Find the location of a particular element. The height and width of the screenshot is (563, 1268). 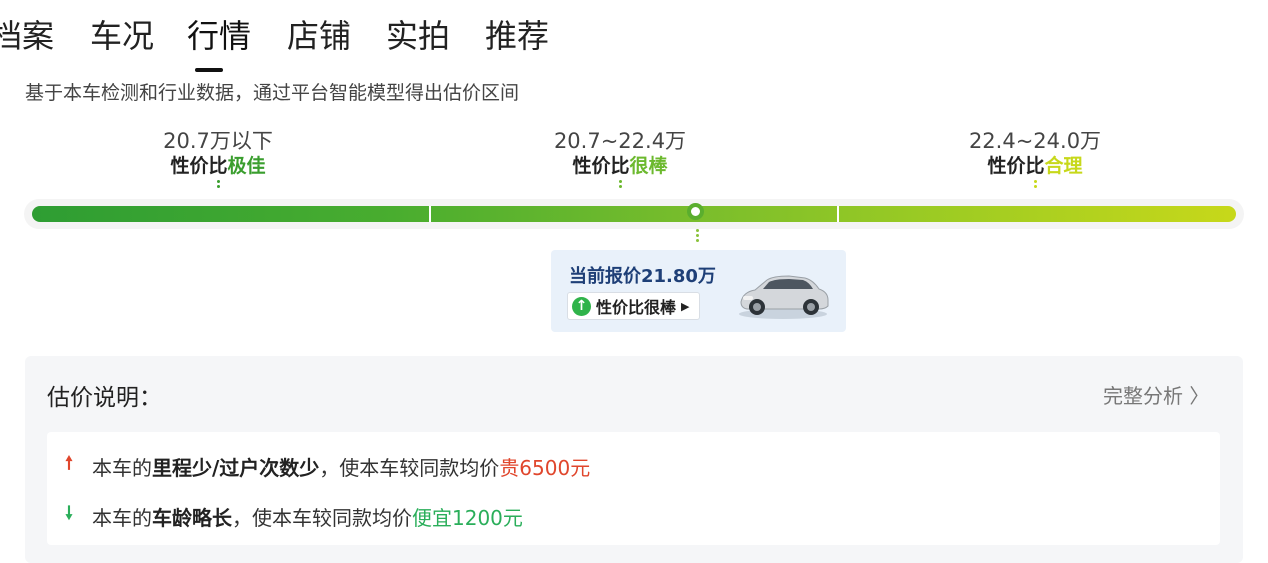

current-price-label: 当前报价21.80万 is located at coordinates (642, 276).